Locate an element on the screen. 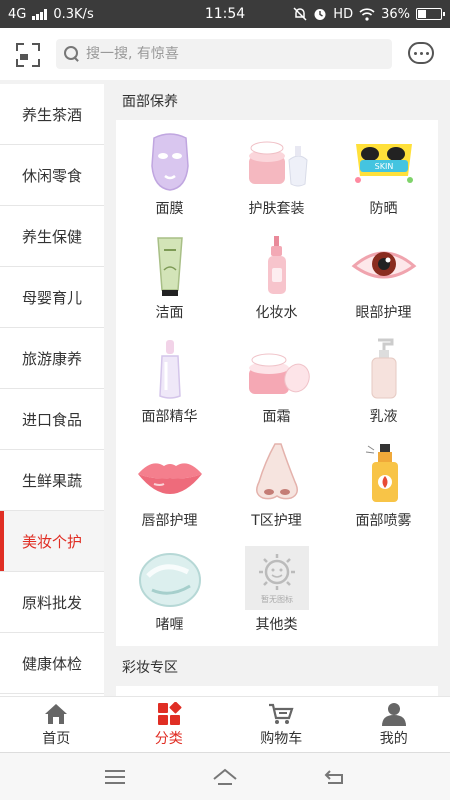 Image resolution: width=450 pixels, height=800 pixels. nav-home: 首页 is located at coordinates (56, 724).